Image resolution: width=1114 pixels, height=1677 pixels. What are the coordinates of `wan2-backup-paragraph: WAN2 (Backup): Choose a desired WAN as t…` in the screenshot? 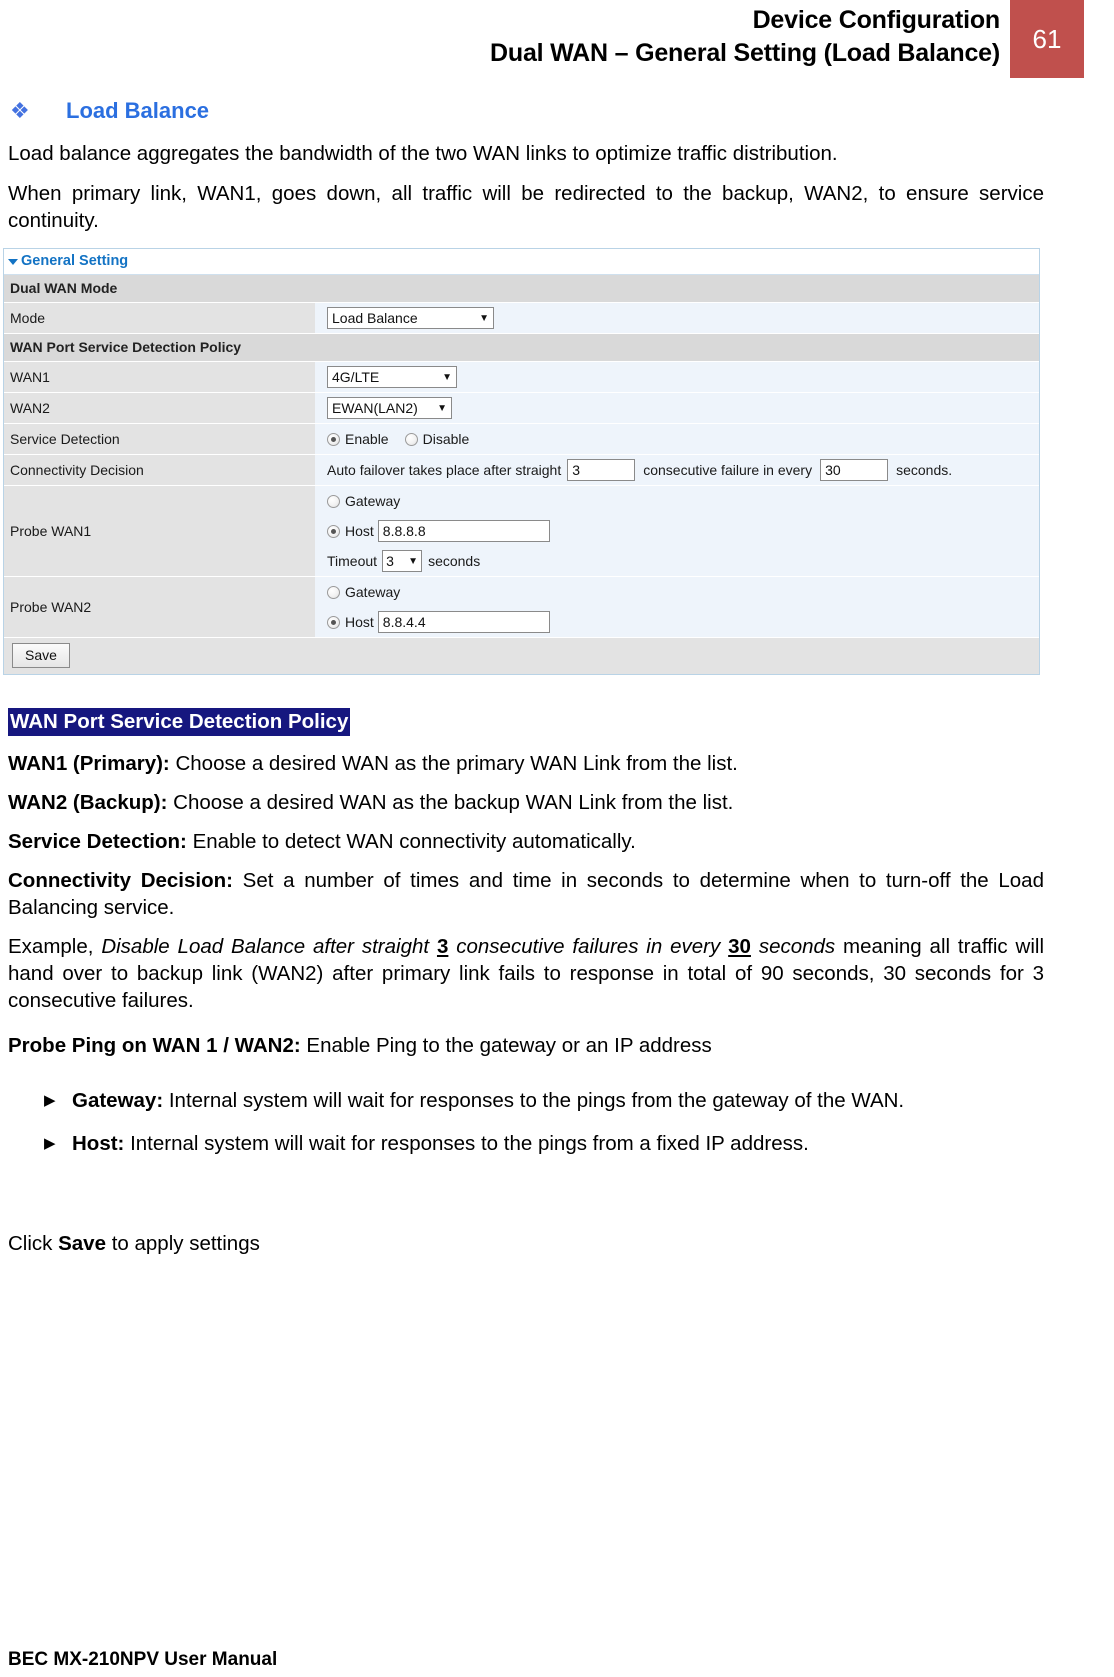 It's located at (526, 802).